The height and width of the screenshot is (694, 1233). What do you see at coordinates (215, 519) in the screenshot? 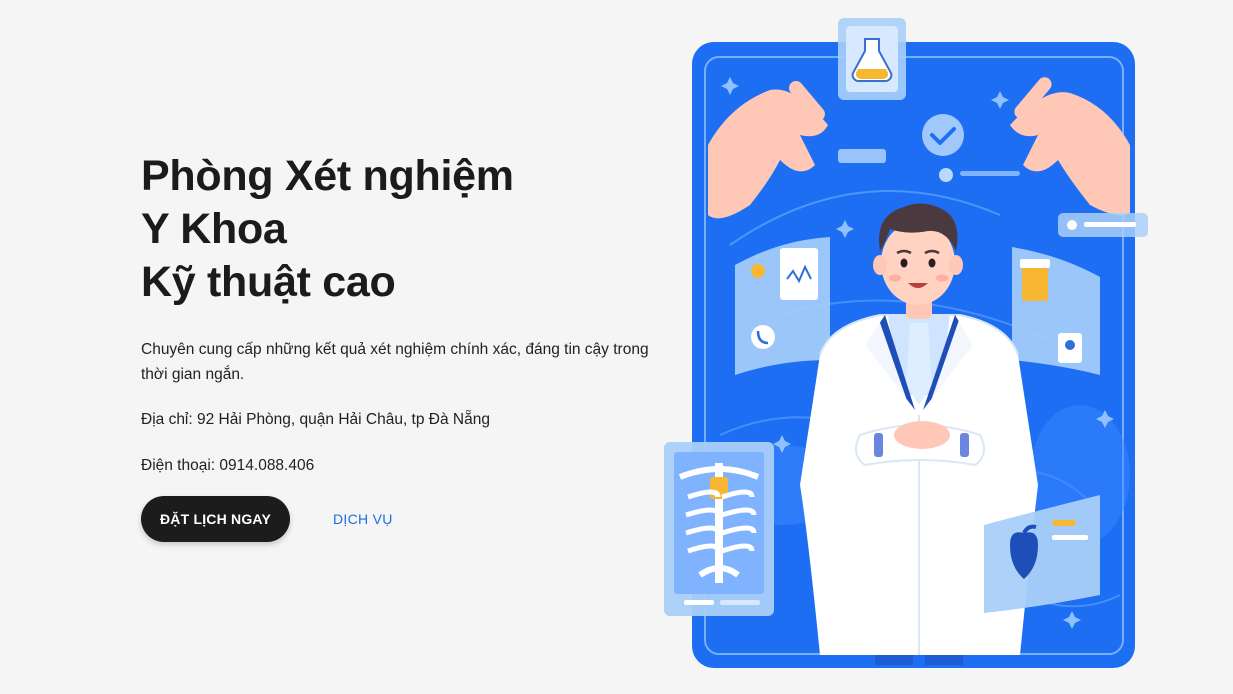
I see `book-now-button: ĐẶT LỊCH NGAY` at bounding box center [215, 519].